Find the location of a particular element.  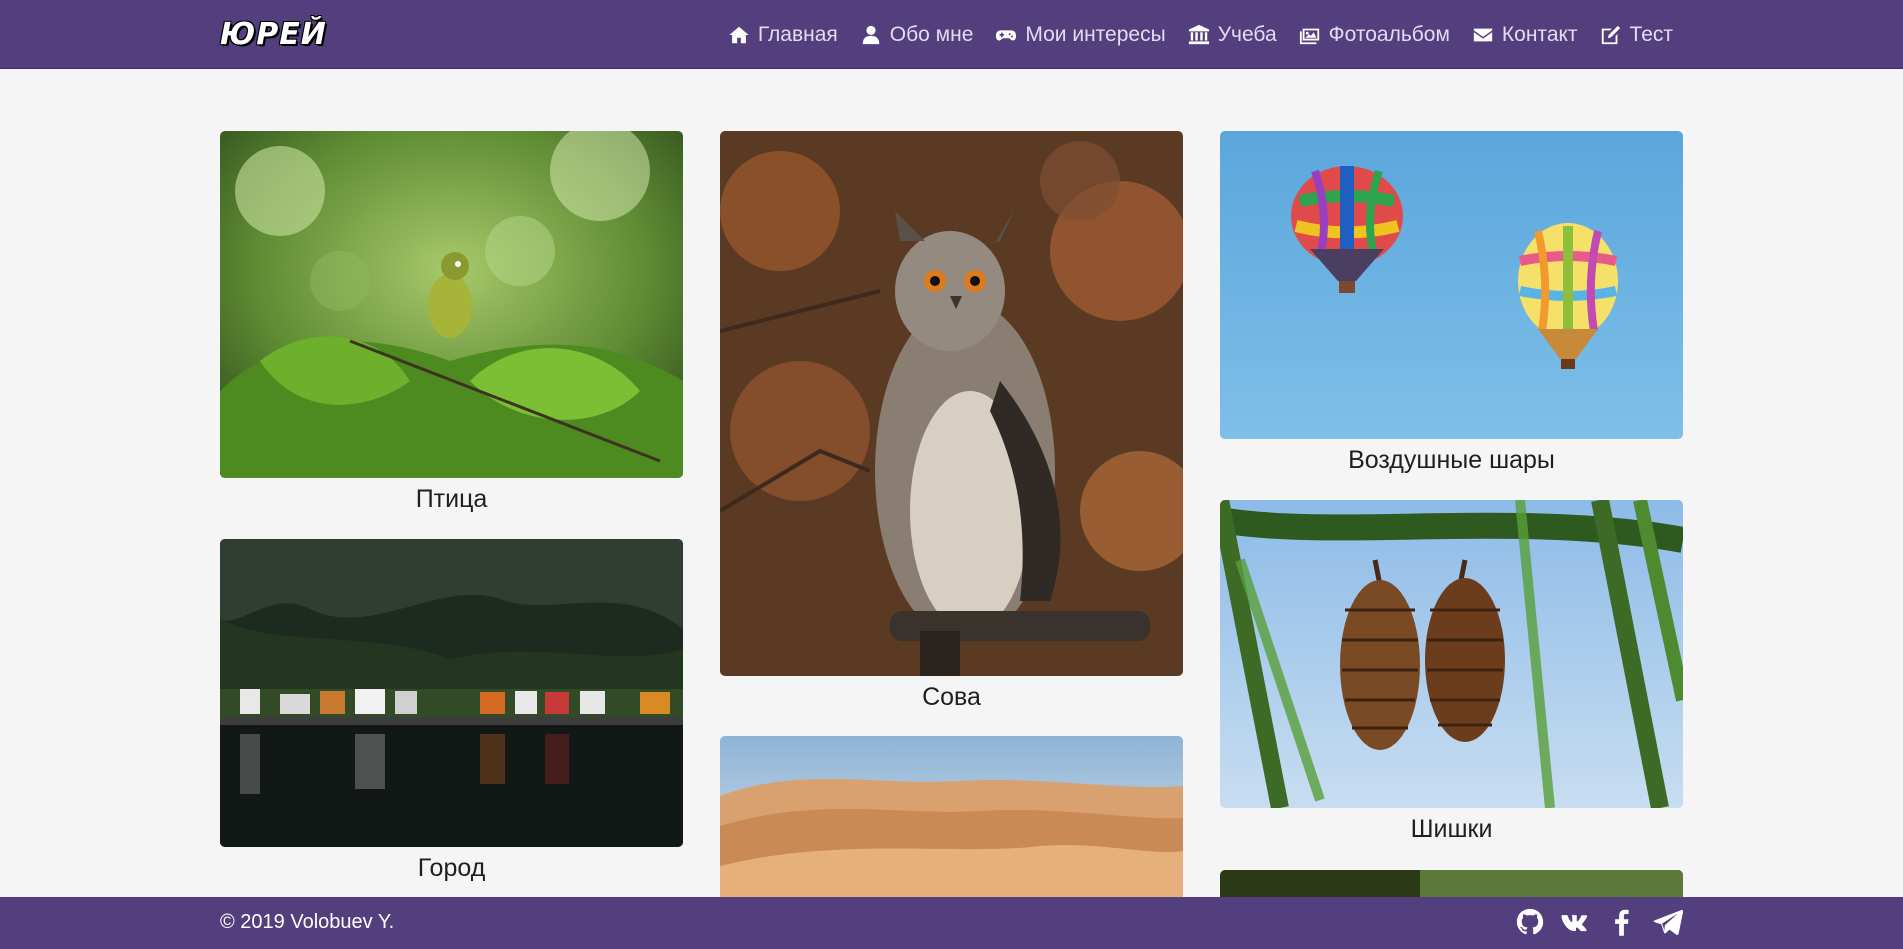

nav-item-label: Учеба is located at coordinates (1247, 34).